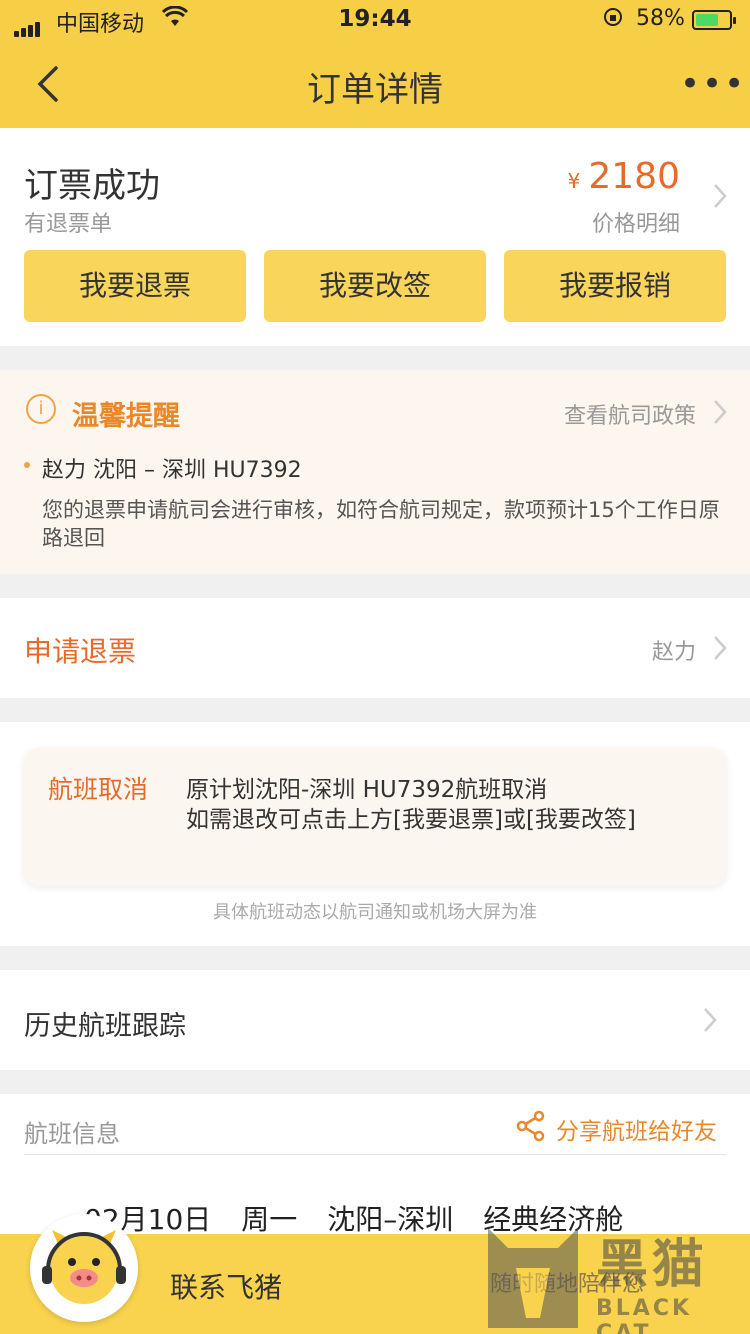 The image size is (750, 1334). I want to click on share-flight-button: 分享航班给好友, so click(621, 1128).